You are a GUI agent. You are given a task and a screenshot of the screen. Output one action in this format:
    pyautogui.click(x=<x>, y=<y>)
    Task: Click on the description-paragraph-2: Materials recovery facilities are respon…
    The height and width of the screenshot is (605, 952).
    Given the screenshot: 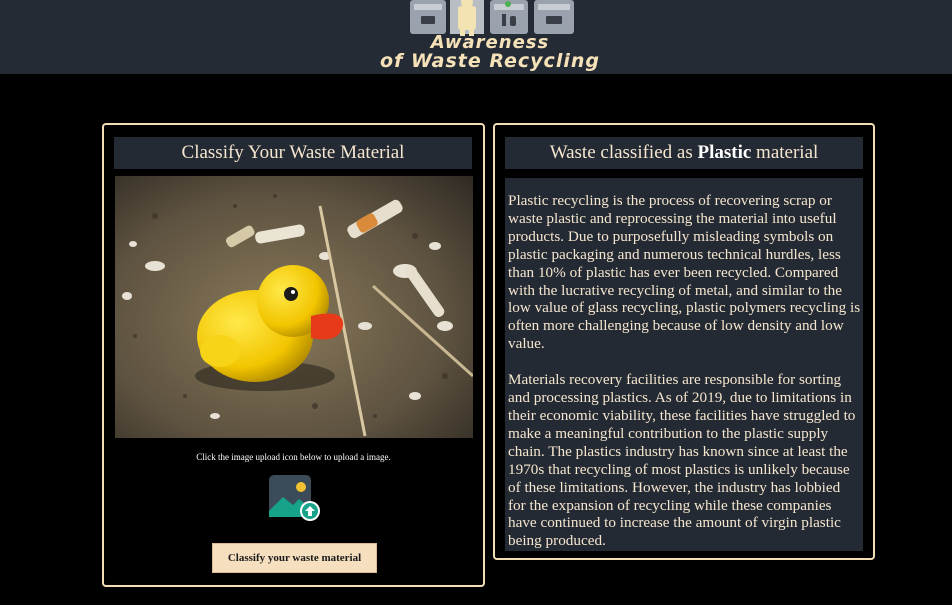 What is the action you would take?
    pyautogui.click(x=682, y=460)
    